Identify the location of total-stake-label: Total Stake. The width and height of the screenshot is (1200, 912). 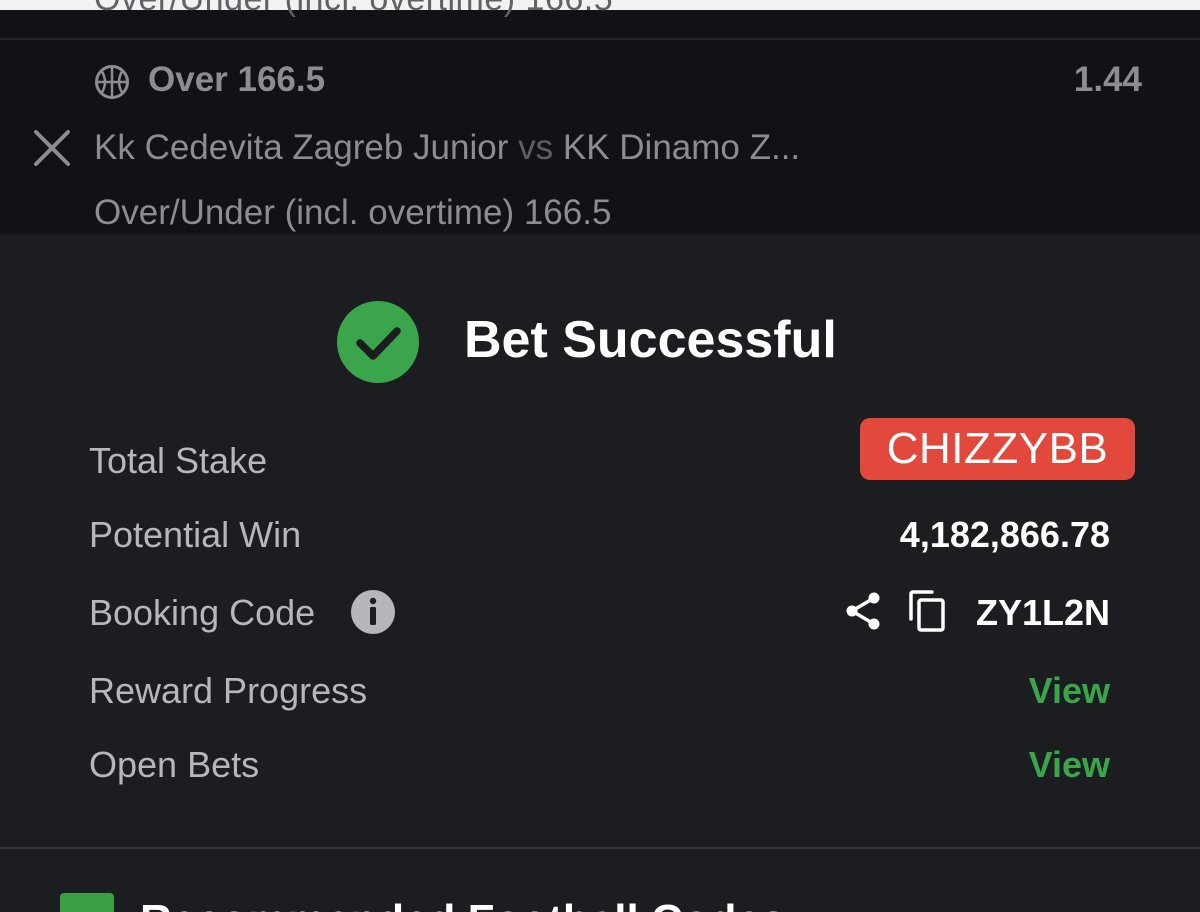
(178, 460).